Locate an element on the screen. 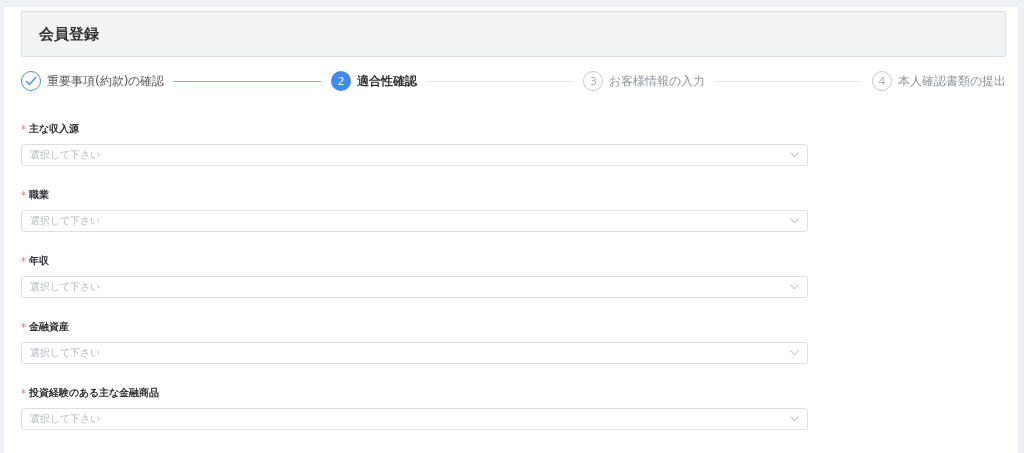 The width and height of the screenshot is (1024, 453). field-label: 金融資産 is located at coordinates (49, 327).